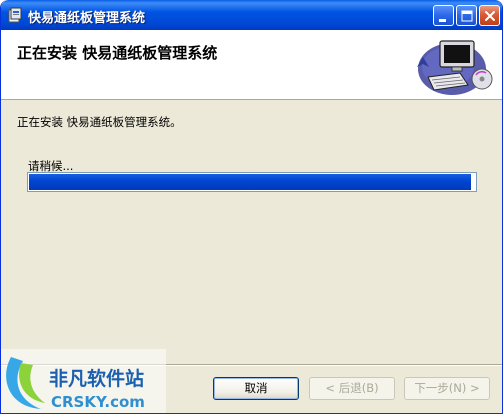  I want to click on install-progress-bar, so click(252, 182).